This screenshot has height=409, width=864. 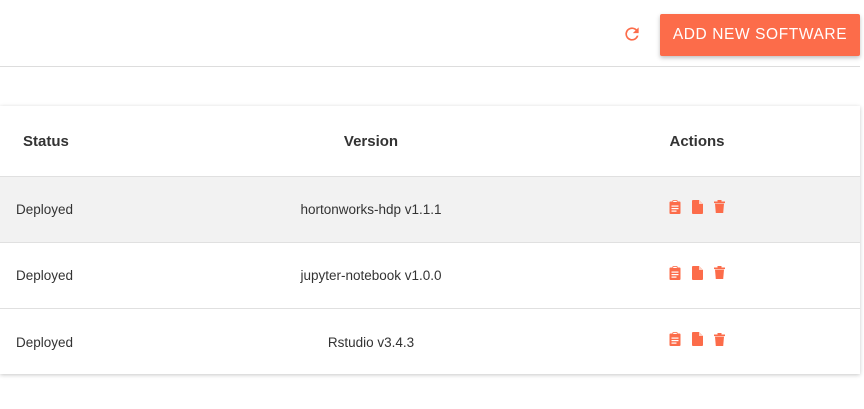 What do you see at coordinates (632, 34) in the screenshot?
I see `refresh-icon` at bounding box center [632, 34].